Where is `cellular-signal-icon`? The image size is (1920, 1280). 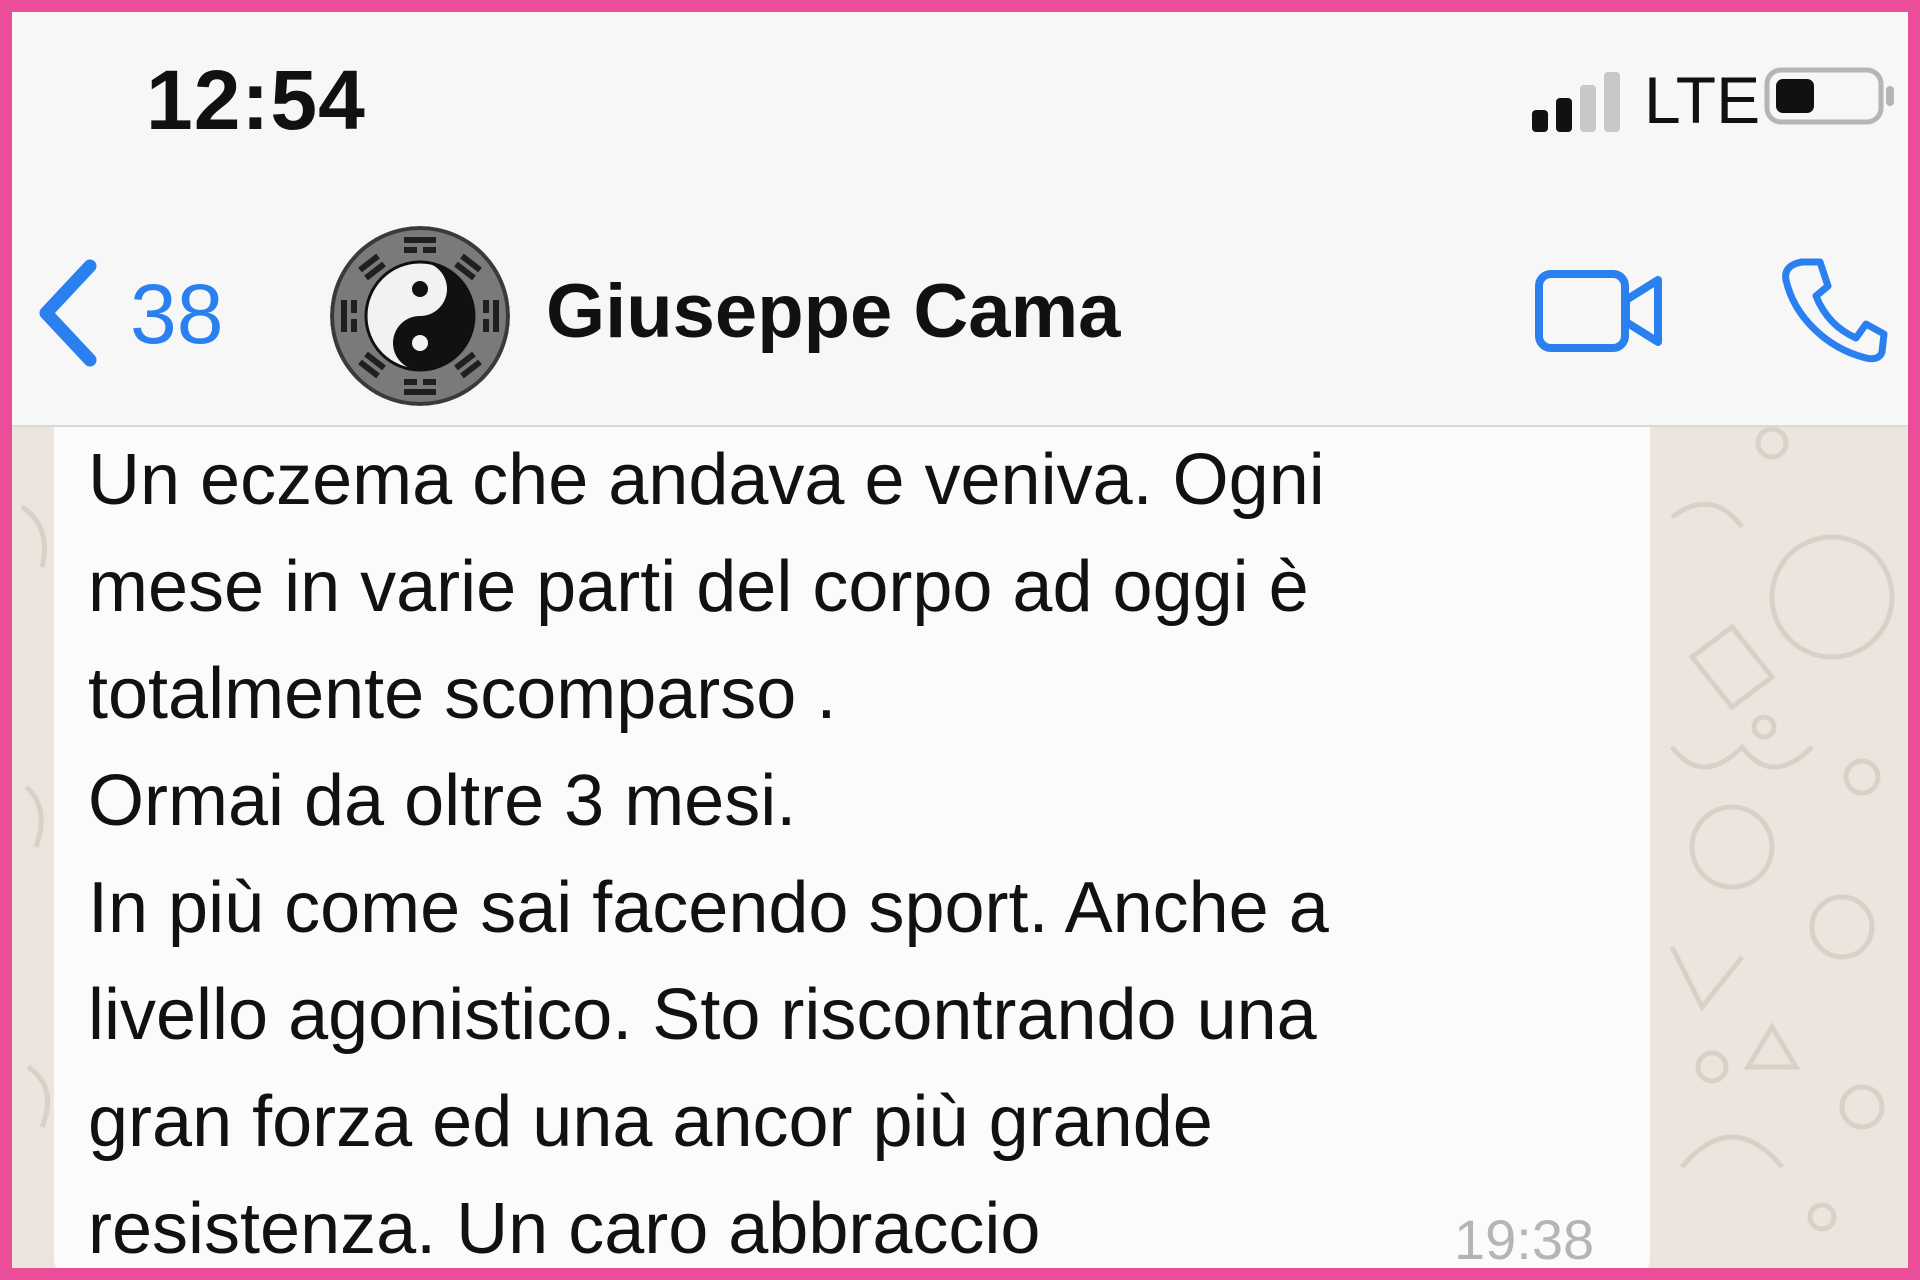
cellular-signal-icon is located at coordinates (1576, 102).